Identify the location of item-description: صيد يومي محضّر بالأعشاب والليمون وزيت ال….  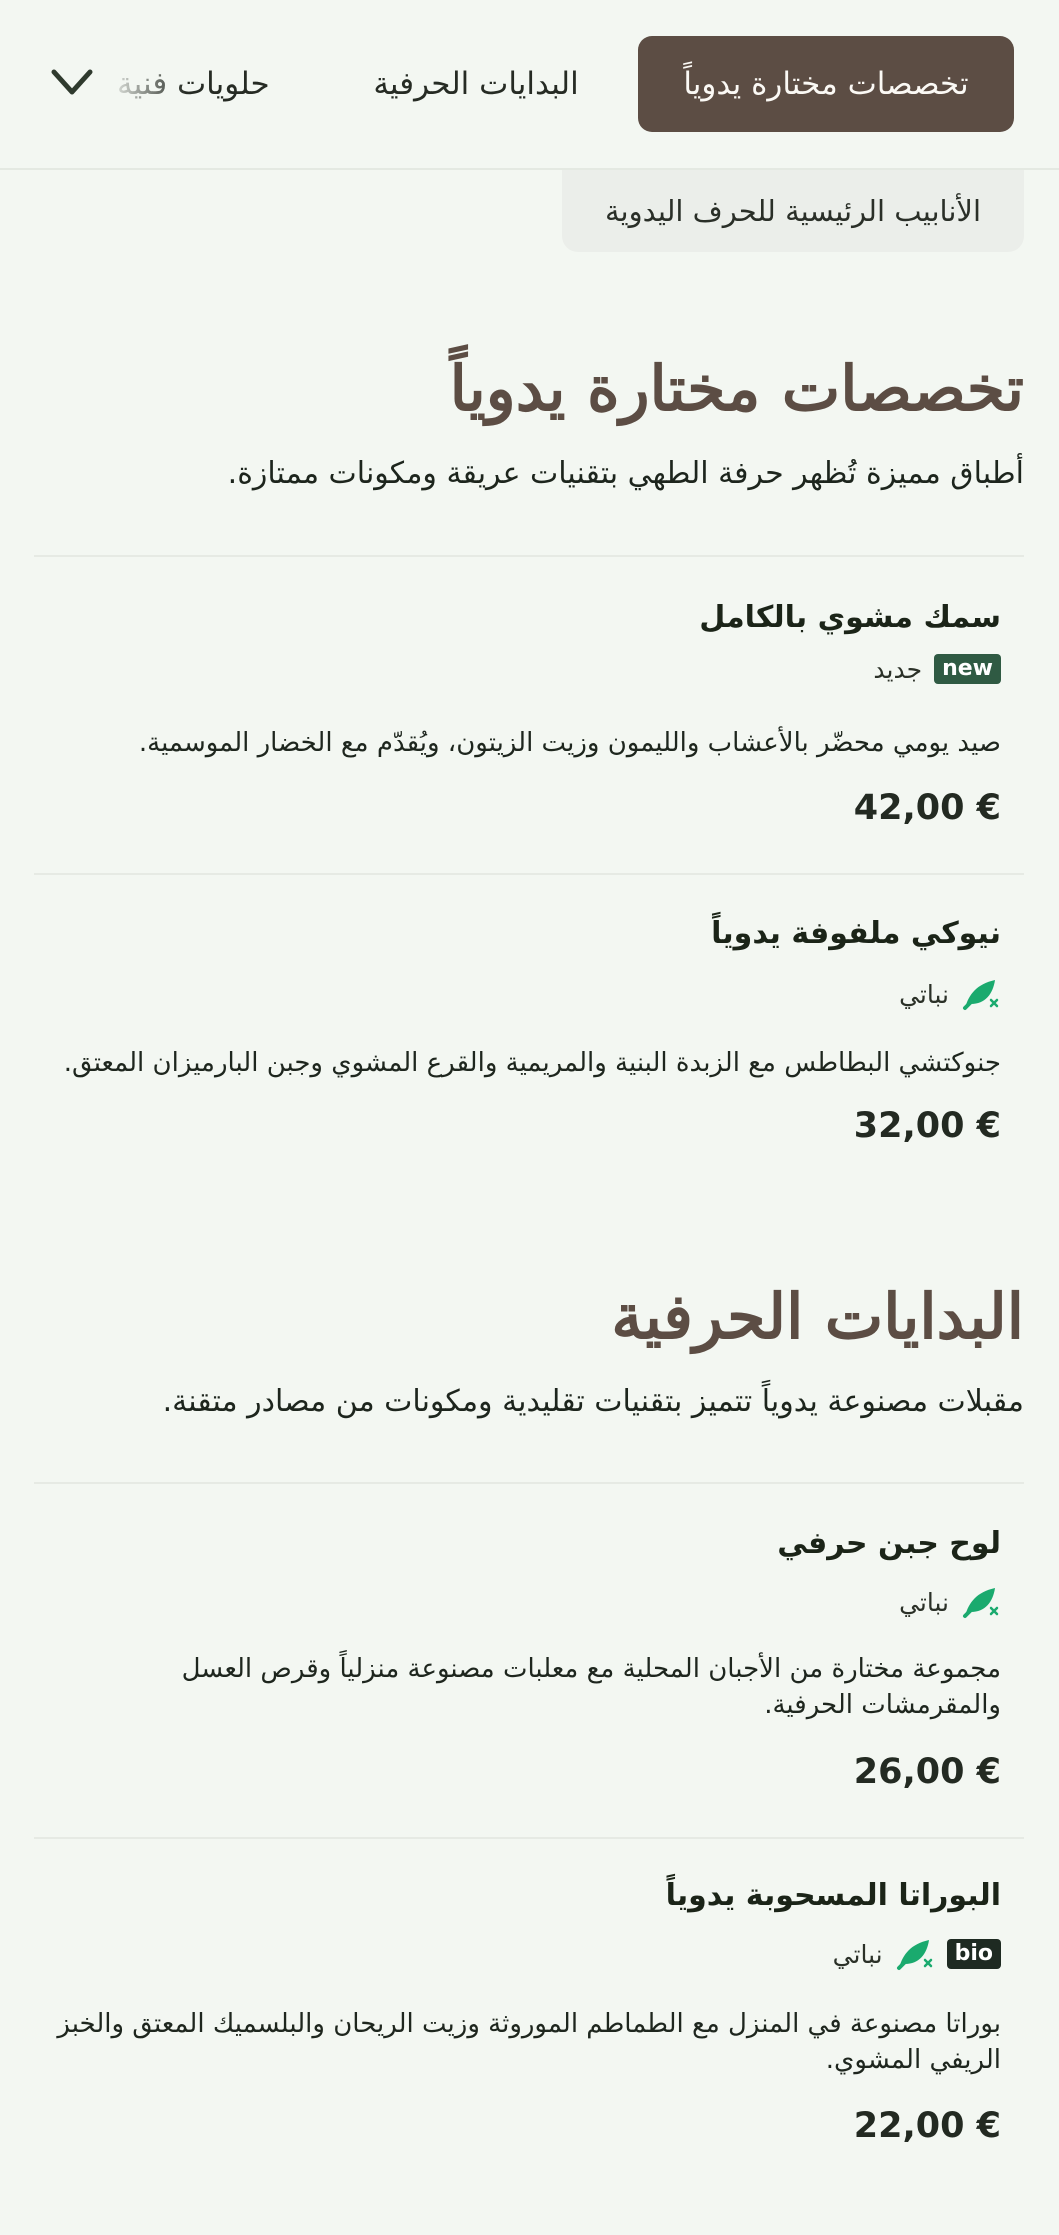
(569, 743).